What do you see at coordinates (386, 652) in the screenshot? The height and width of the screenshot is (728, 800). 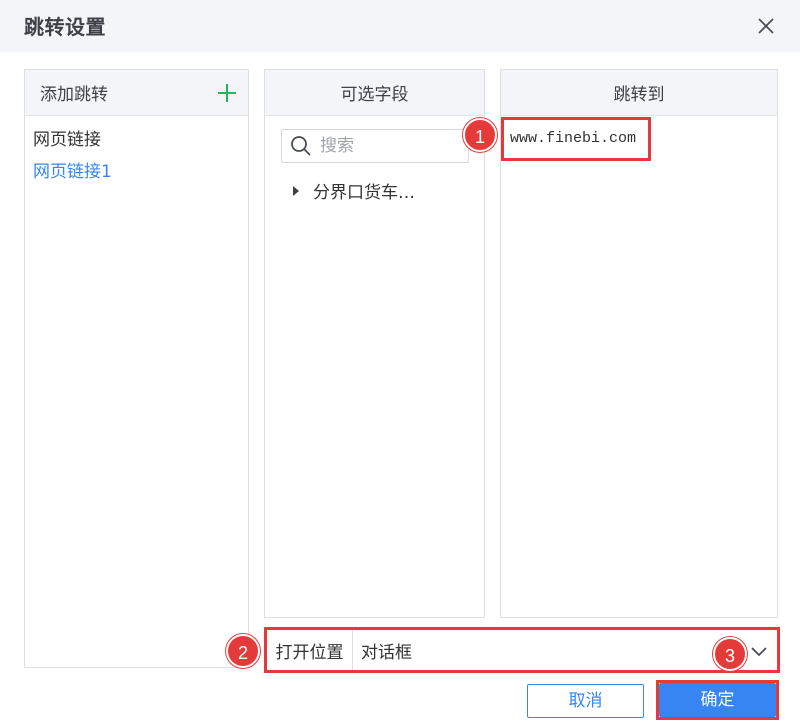 I see `open-position-value: 对话框` at bounding box center [386, 652].